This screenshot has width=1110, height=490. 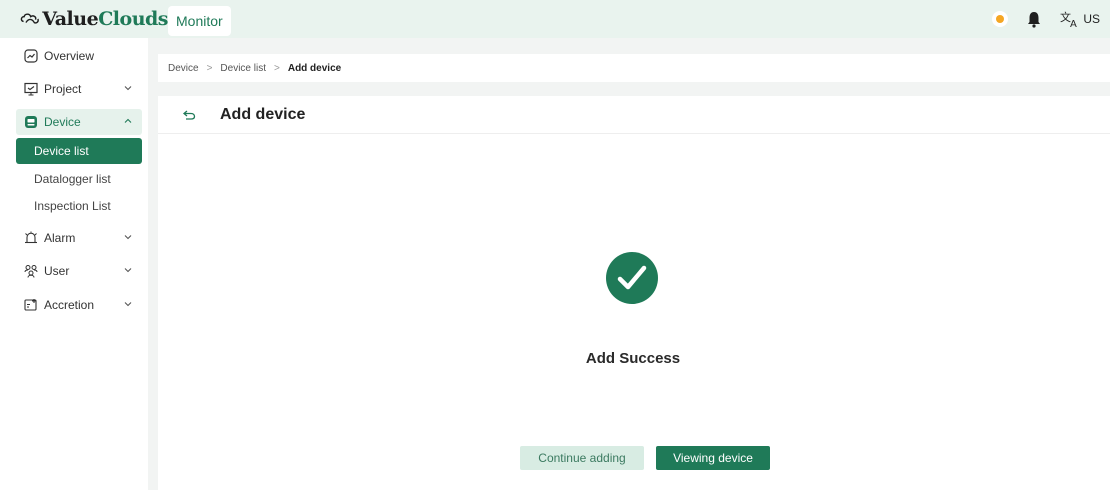 What do you see at coordinates (713, 458) in the screenshot?
I see `viewing-device-button: Viewing device` at bounding box center [713, 458].